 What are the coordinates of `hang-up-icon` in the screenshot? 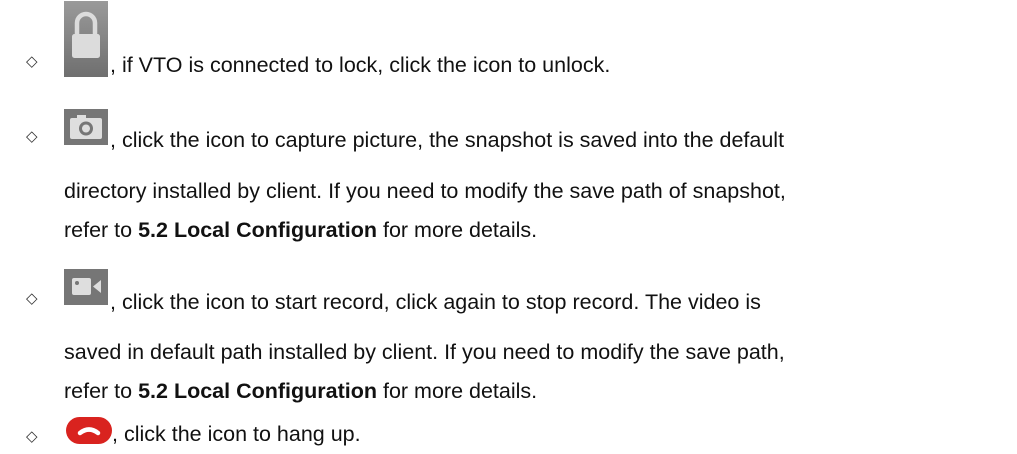 It's located at (89, 430).